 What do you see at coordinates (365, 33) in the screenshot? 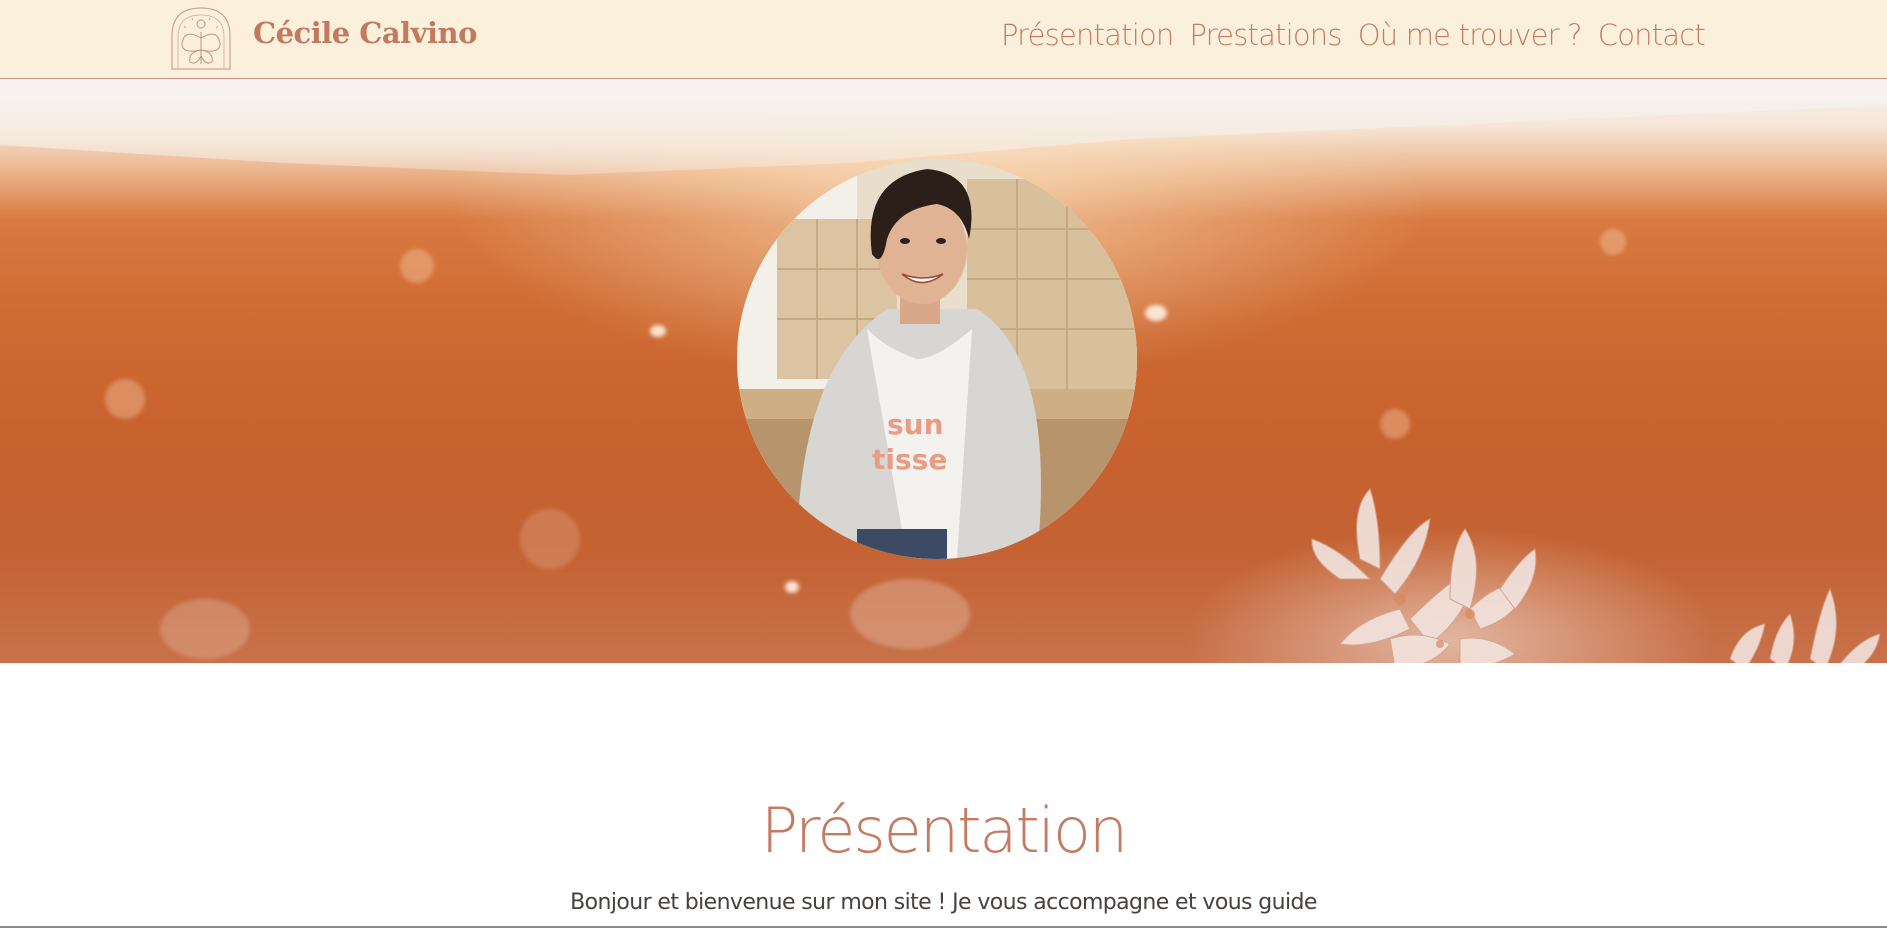
I see `brand-name: Cécile Calvino` at bounding box center [365, 33].